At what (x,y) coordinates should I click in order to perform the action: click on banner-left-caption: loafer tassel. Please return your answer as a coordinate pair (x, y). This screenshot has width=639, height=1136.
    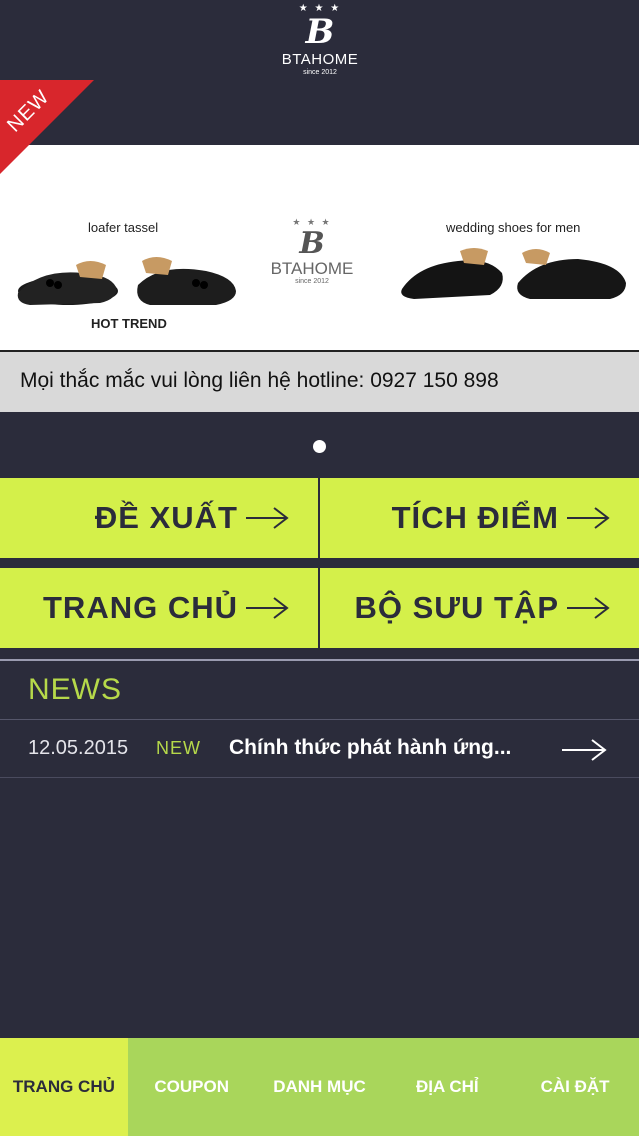
    Looking at the image, I should click on (123, 227).